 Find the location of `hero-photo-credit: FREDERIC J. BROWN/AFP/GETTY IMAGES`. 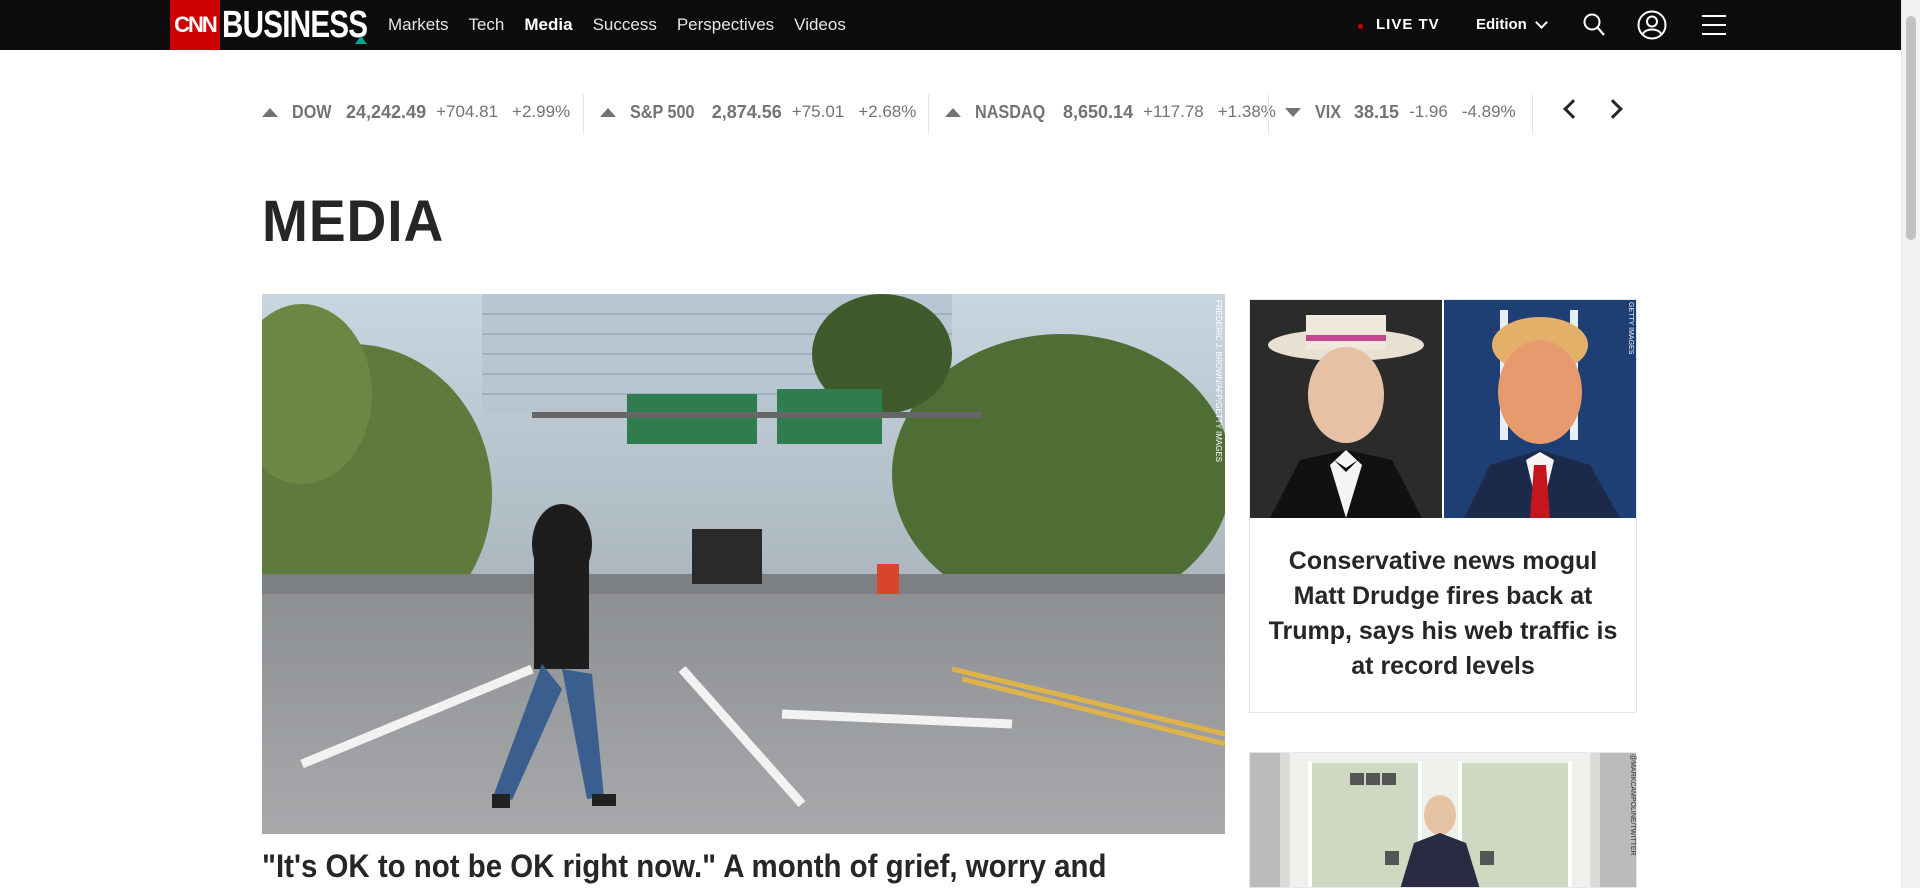

hero-photo-credit: FREDERIC J. BROWN/AFP/GETTY IMAGES is located at coordinates (1218, 381).